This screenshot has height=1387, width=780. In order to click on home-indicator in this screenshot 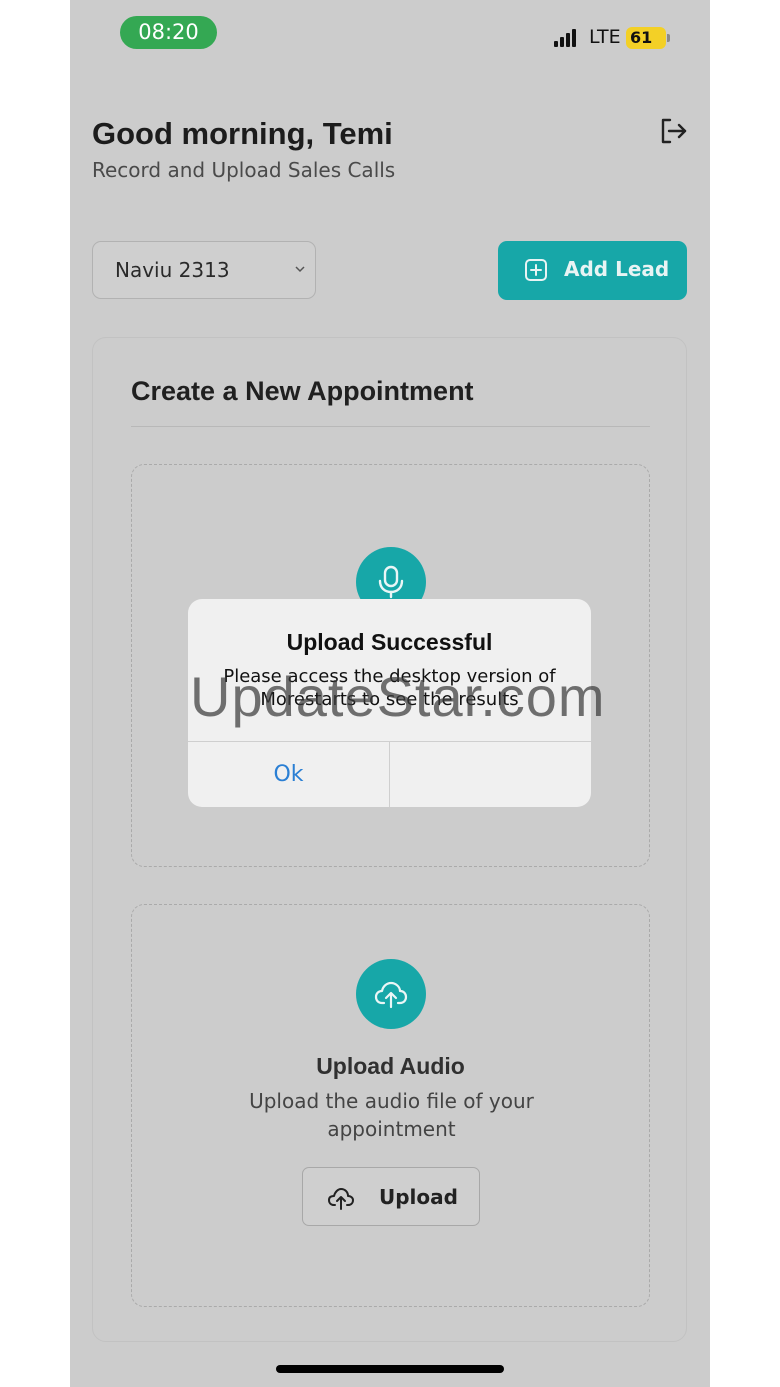, I will do `click(390, 1369)`.